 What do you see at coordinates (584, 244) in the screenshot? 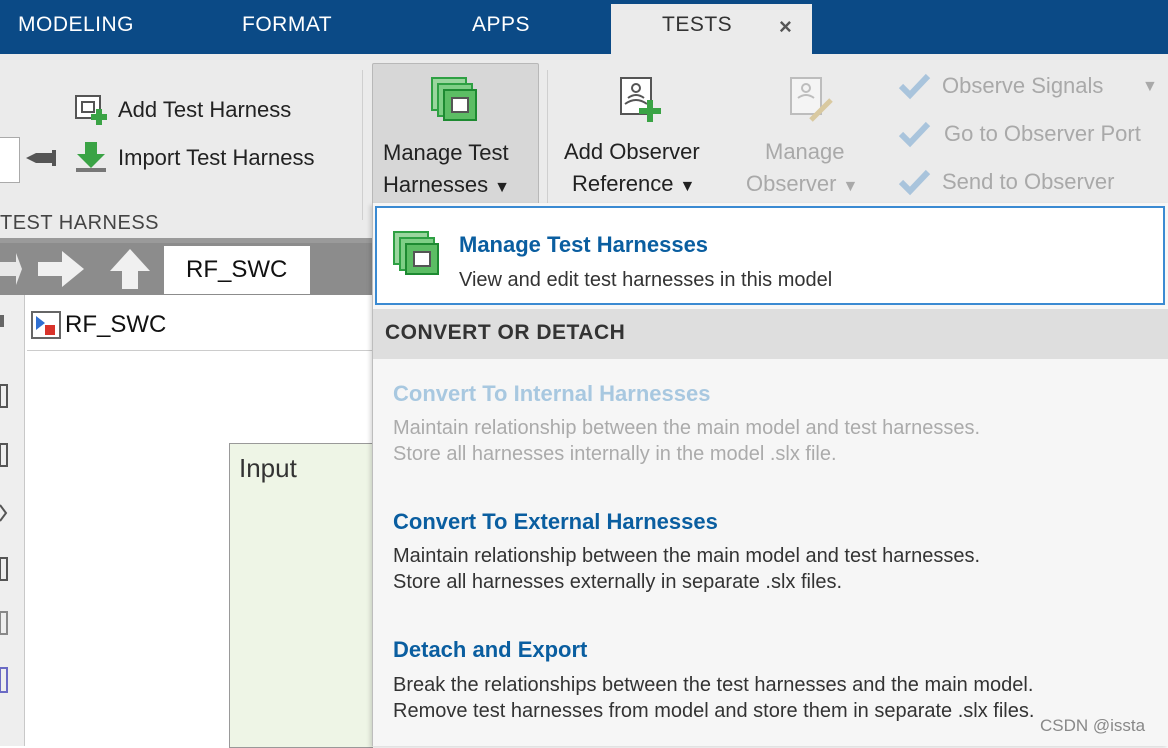
I see `menu-item-title: Manage Test Harnesses` at bounding box center [584, 244].